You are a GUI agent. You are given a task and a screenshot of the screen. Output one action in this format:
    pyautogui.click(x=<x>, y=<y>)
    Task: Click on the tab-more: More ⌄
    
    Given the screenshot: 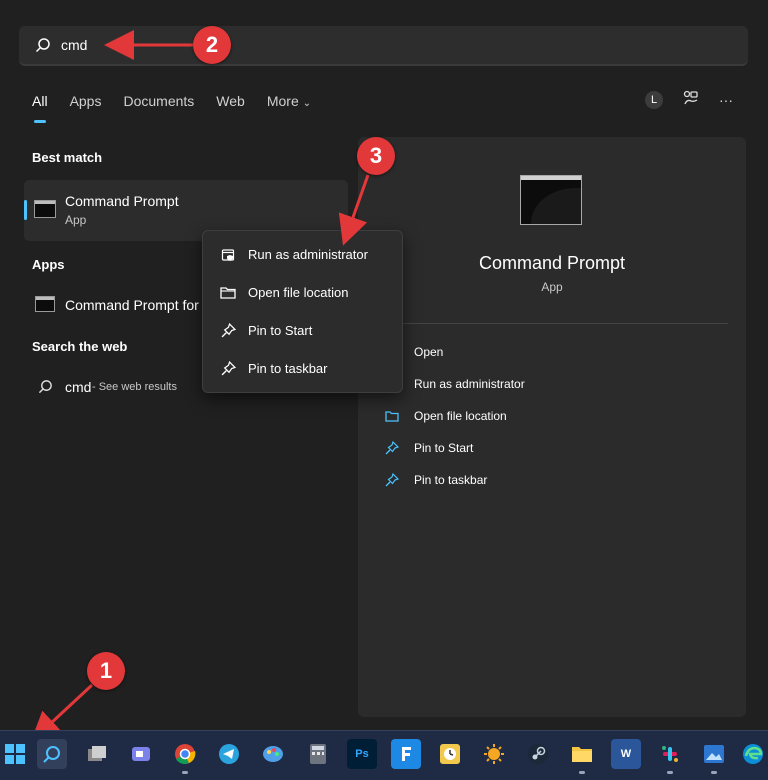 What is the action you would take?
    pyautogui.click(x=289, y=105)
    